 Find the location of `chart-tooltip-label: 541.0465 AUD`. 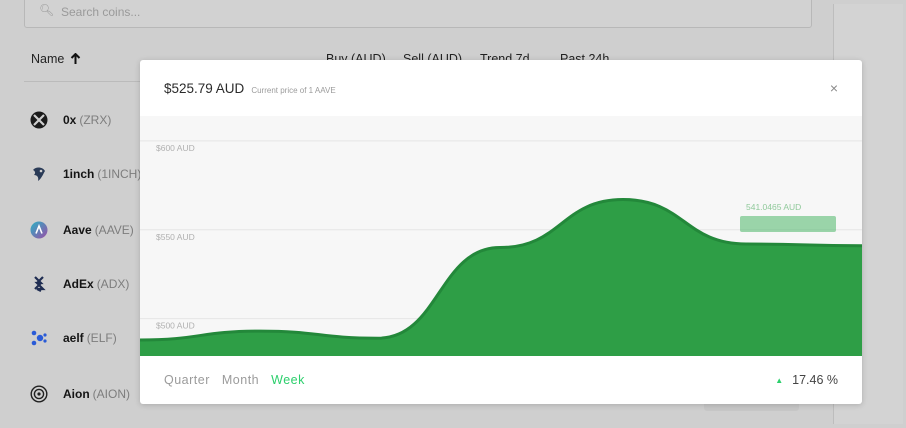

chart-tooltip-label: 541.0465 AUD is located at coordinates (773, 207).